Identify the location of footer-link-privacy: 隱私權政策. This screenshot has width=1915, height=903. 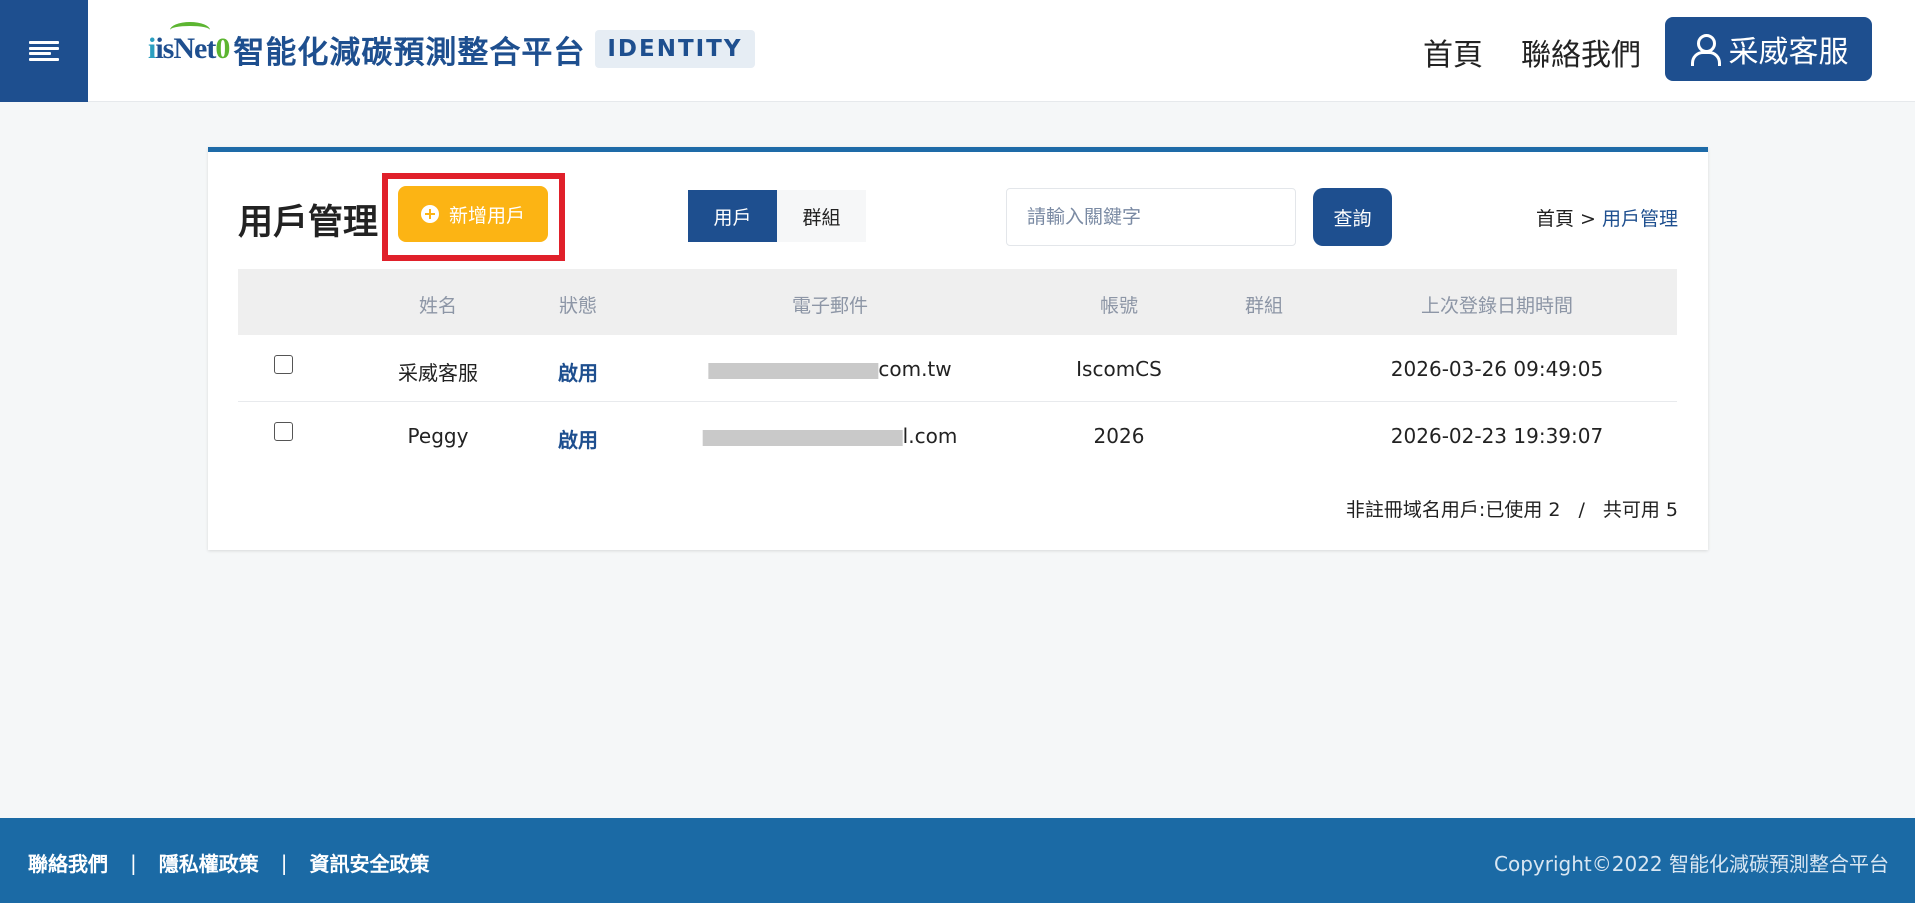
(209, 862).